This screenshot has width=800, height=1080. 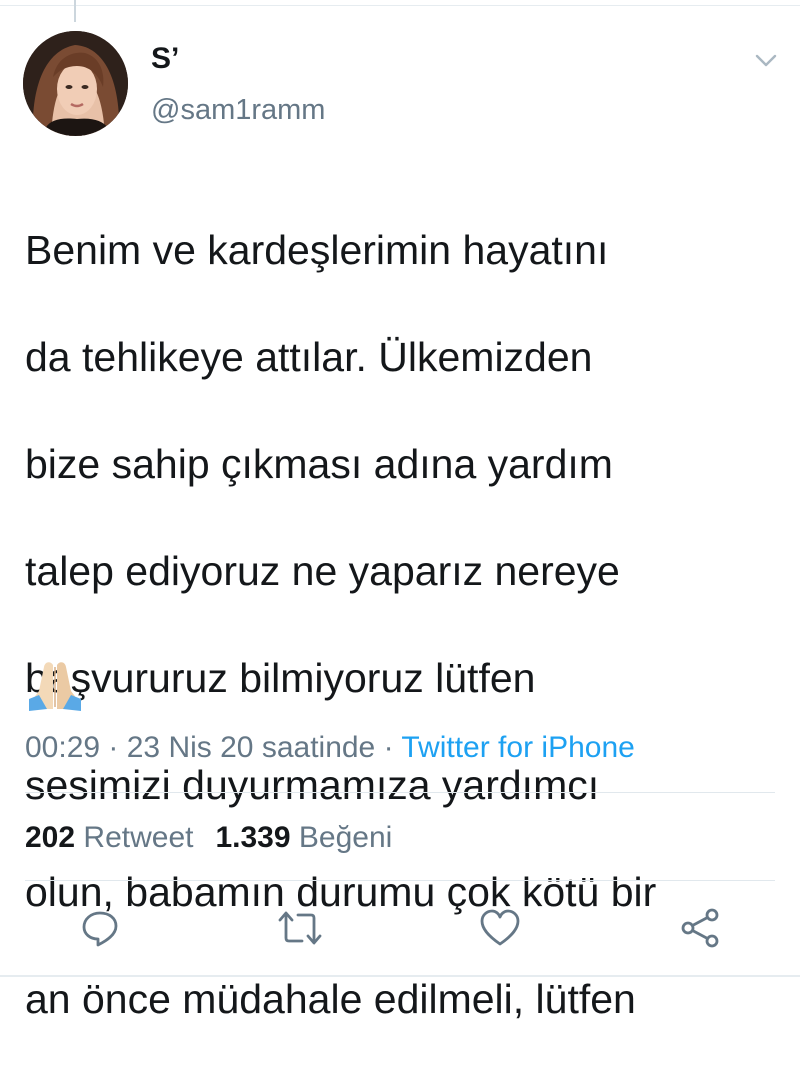 What do you see at coordinates (100, 928) in the screenshot?
I see `reply-icon` at bounding box center [100, 928].